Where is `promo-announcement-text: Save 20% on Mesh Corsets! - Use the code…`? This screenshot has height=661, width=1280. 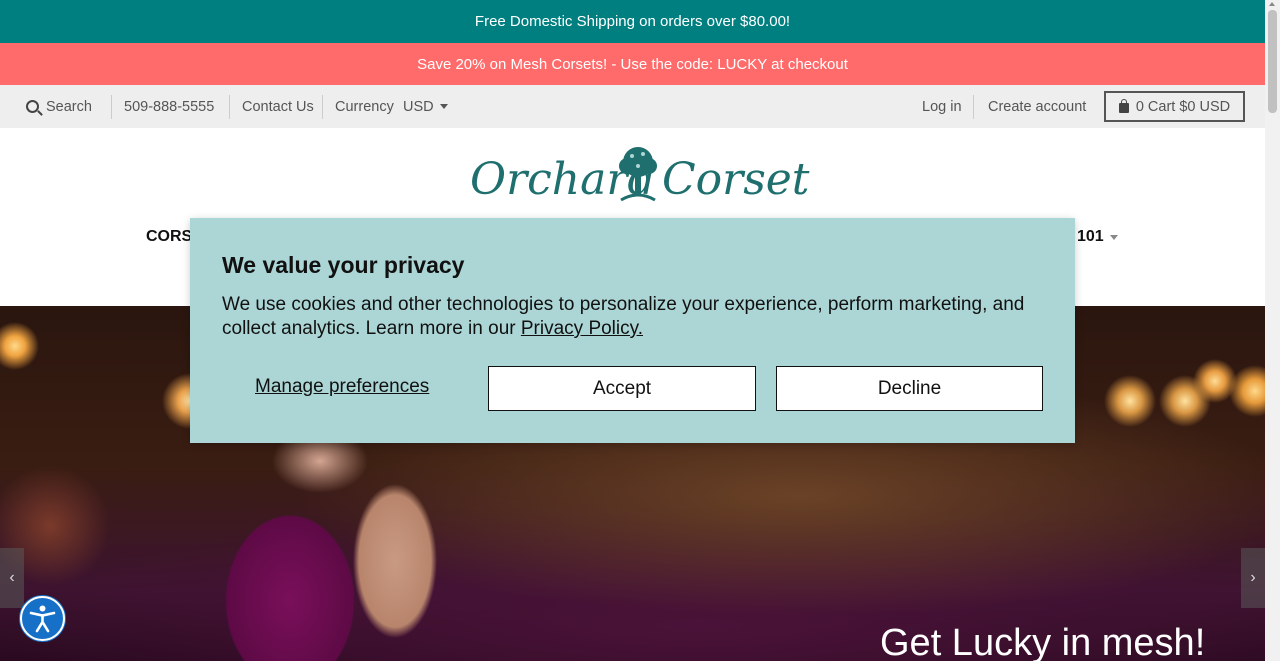 promo-announcement-text: Save 20% on Mesh Corsets! - Use the code… is located at coordinates (632, 64).